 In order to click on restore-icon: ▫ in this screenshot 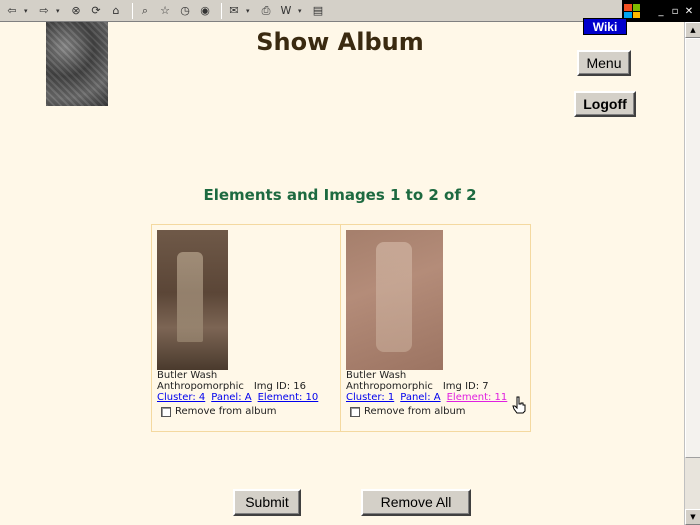, I will do `click(675, 11)`.